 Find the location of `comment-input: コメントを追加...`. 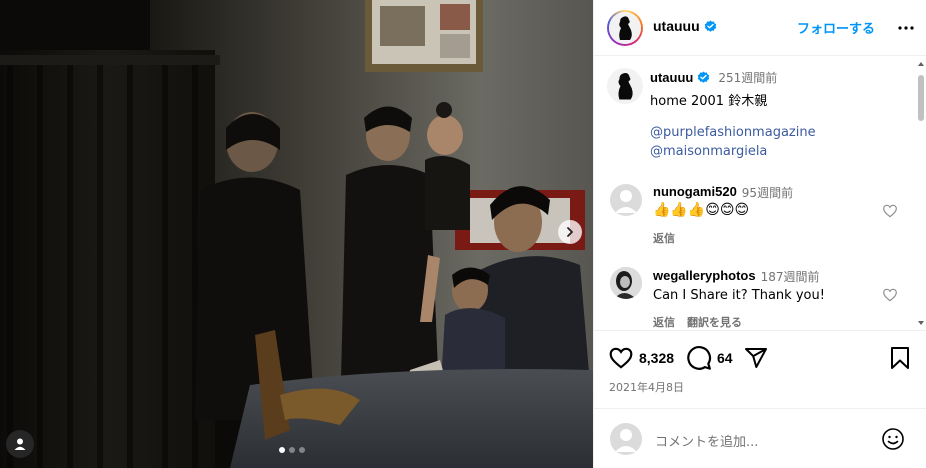

comment-input: コメントを追加... is located at coordinates (706, 440).